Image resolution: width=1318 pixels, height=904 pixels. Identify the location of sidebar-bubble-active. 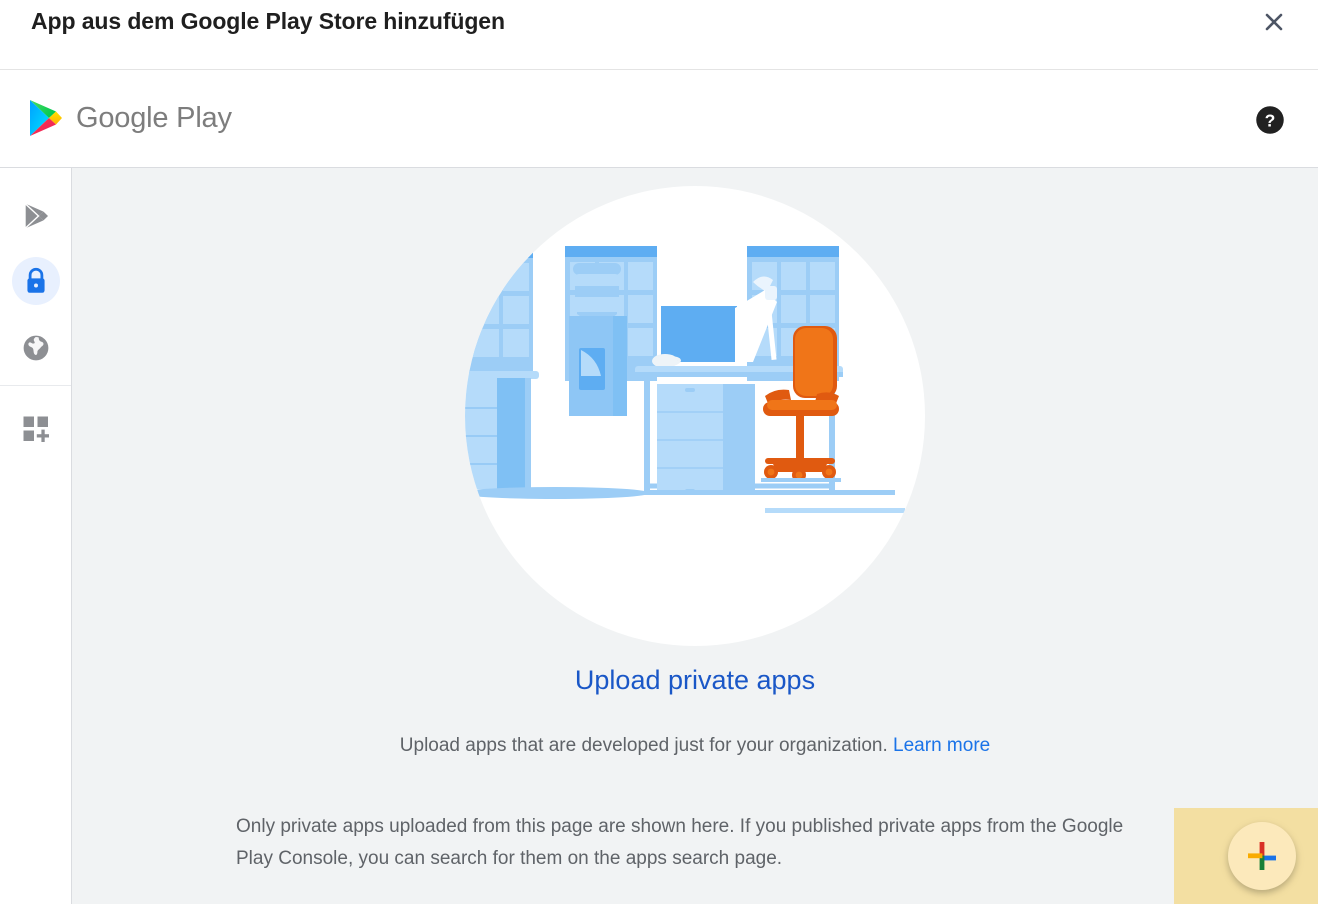
(35, 281).